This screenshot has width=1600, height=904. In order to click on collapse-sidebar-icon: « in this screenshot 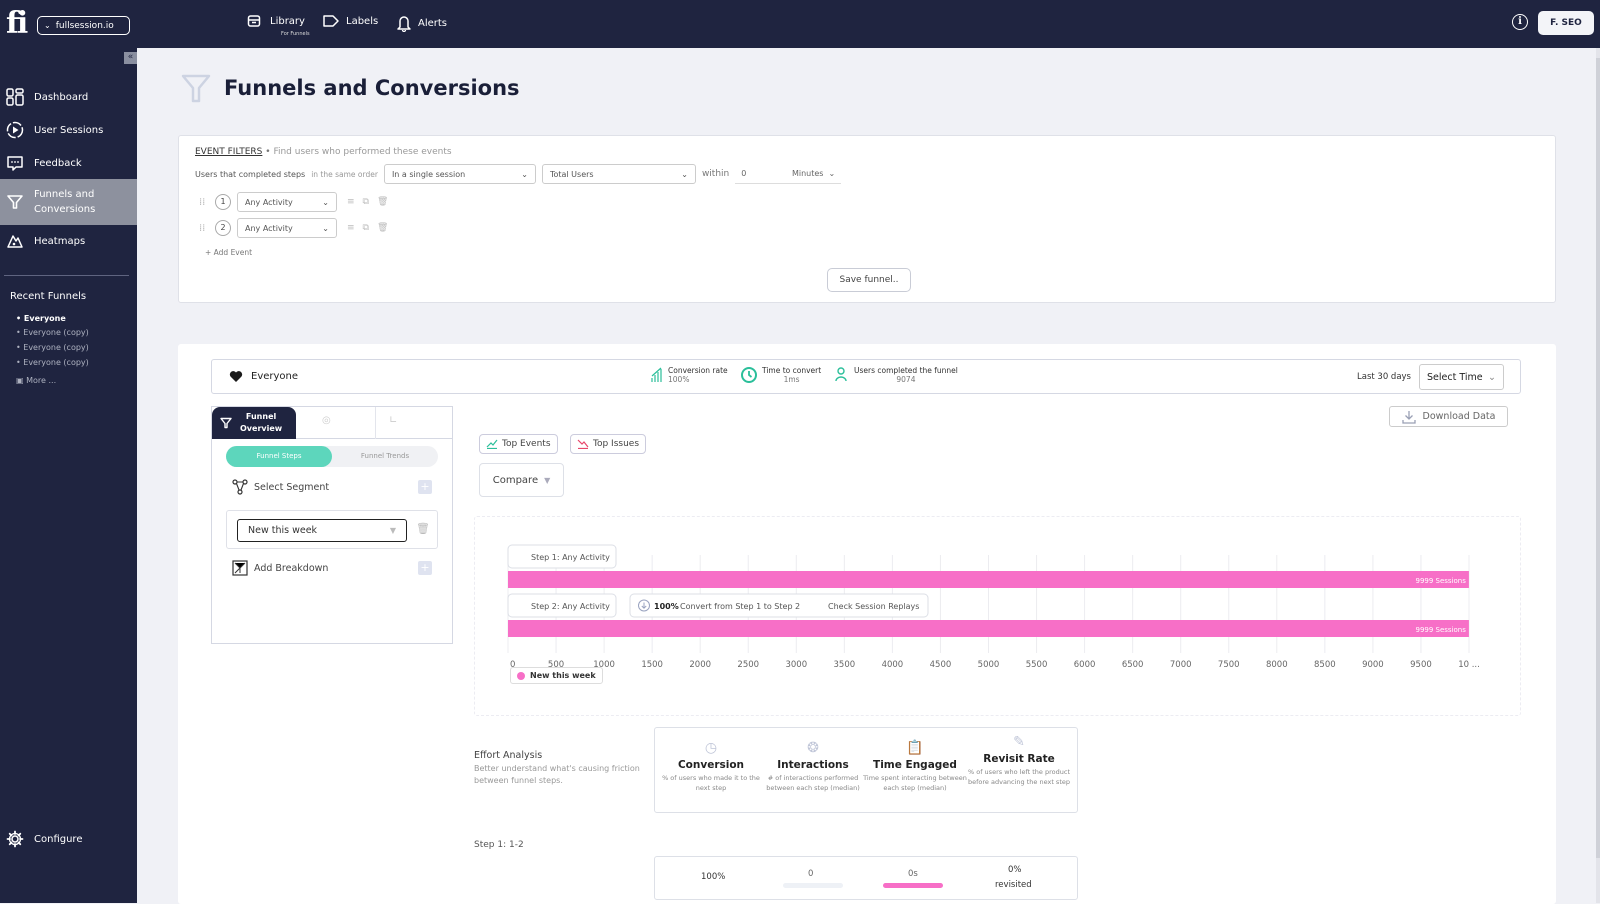, I will do `click(130, 58)`.